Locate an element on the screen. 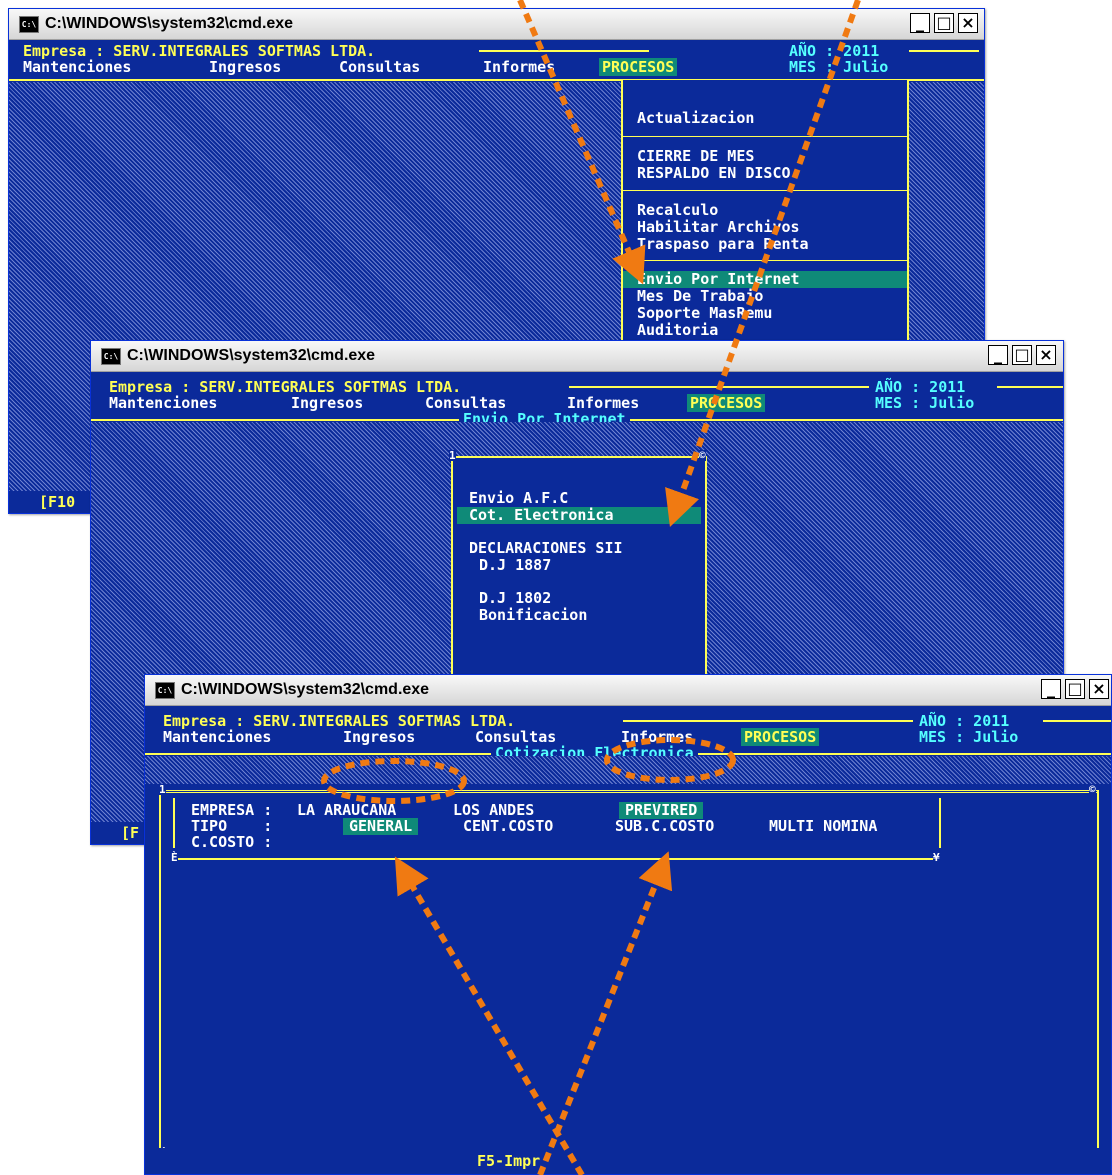  tipo-option-sub-c-costo: SUB.C.COSTO is located at coordinates (664, 826).